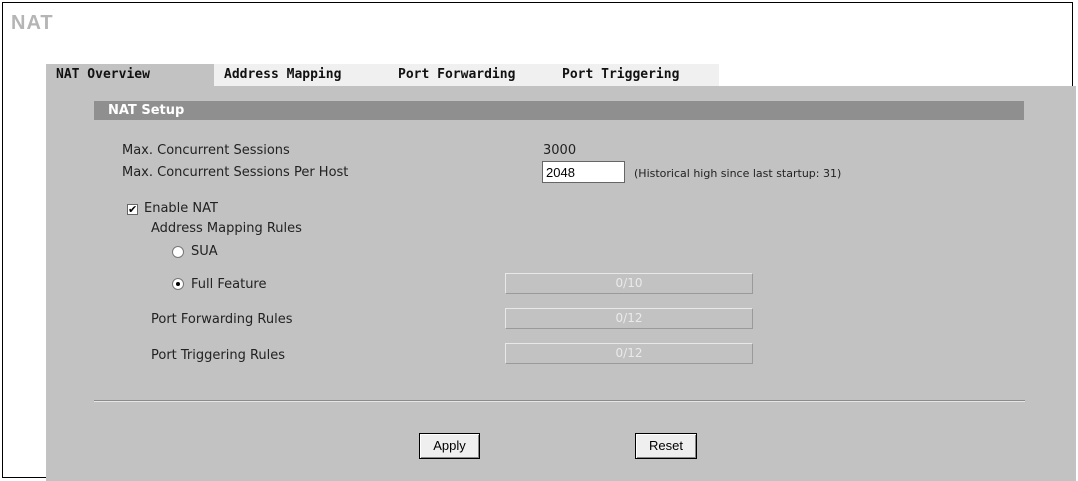 This screenshot has width=1078, height=481. Describe the element at coordinates (222, 319) in the screenshot. I see `port-forwarding-rules-label: Port Forwarding Rules` at that location.